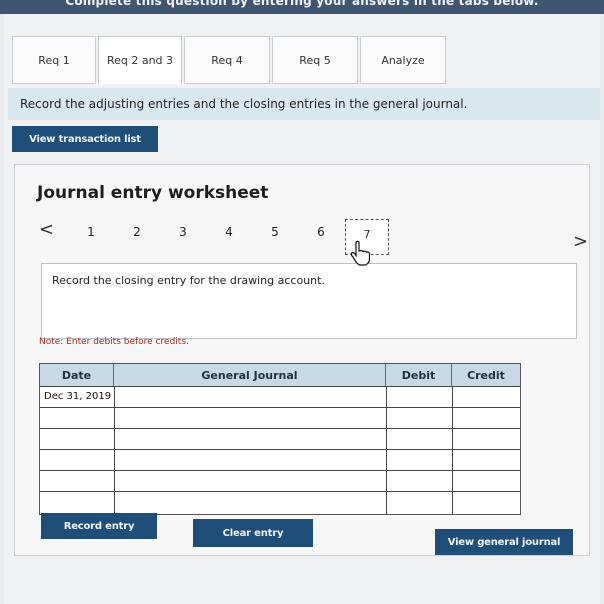  What do you see at coordinates (85, 139) in the screenshot?
I see `view-transaction-list-button: View transaction list` at bounding box center [85, 139].